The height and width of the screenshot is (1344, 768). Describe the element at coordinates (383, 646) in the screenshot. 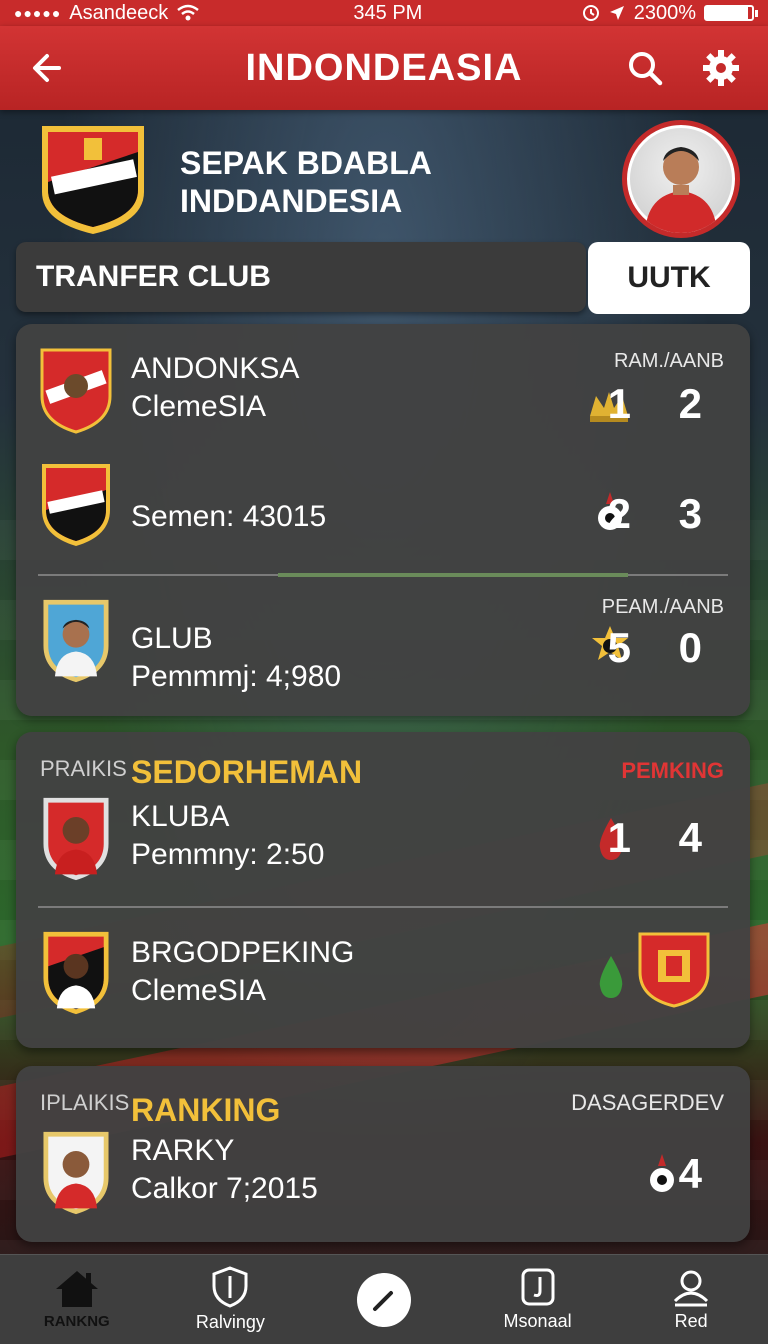

I see `list-item: GLUB Pemmmj: 4;980 PEAM./AANB 5 0` at that location.